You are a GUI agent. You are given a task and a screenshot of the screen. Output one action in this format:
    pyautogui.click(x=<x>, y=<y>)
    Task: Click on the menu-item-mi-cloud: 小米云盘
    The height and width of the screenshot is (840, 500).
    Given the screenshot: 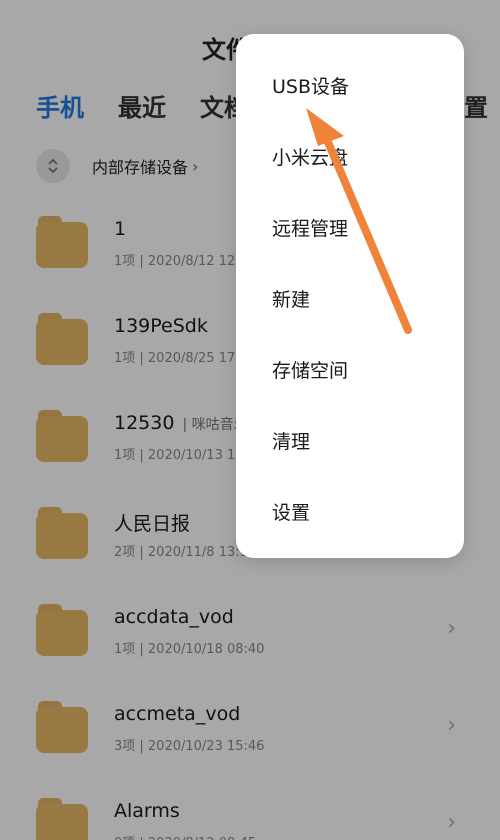 What is the action you would take?
    pyautogui.click(x=310, y=156)
    